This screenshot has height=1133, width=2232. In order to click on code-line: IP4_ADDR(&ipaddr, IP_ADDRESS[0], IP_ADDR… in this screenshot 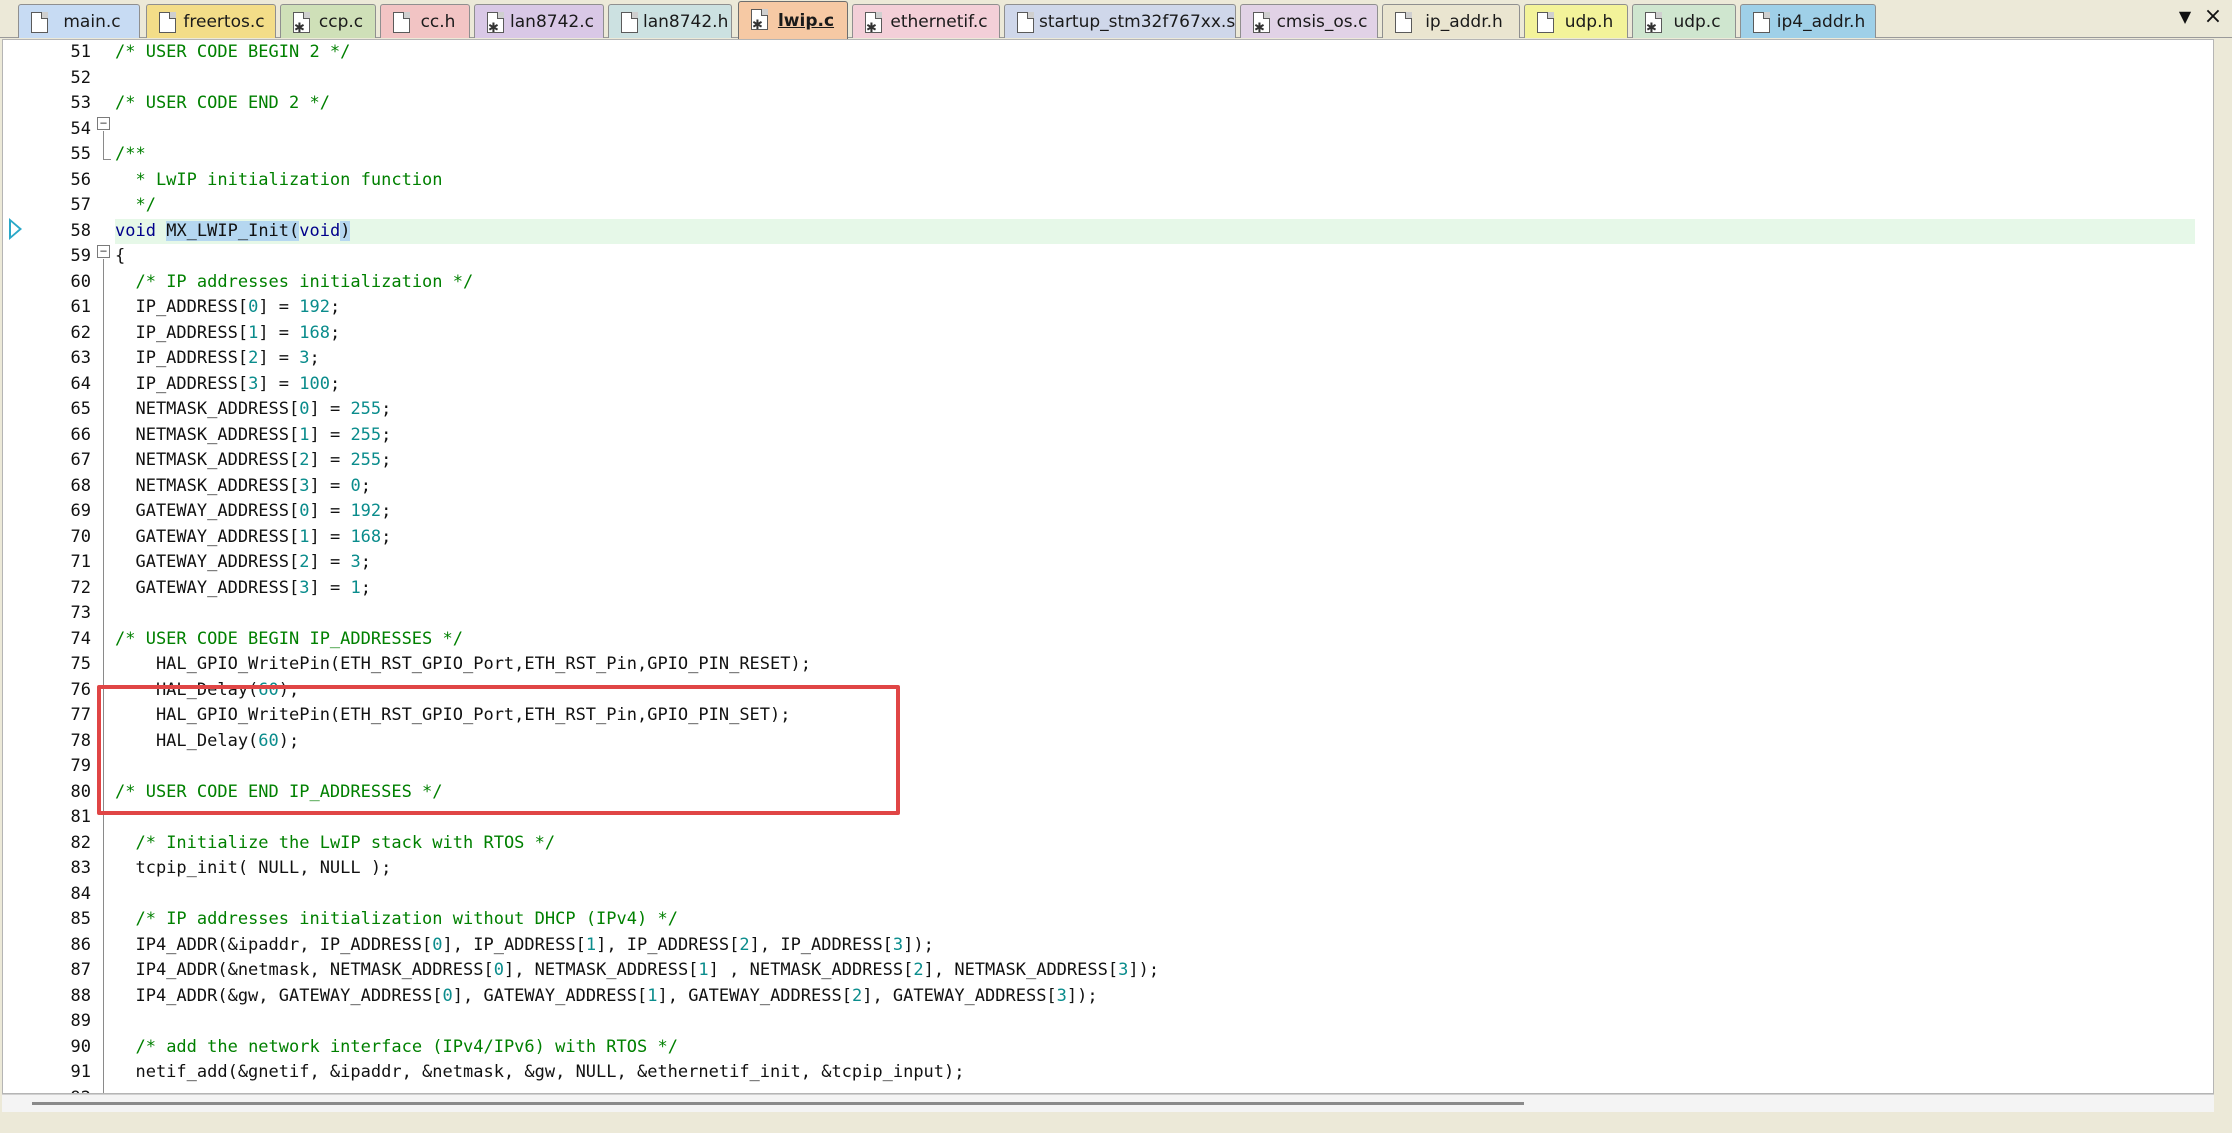, I will do `click(1155, 946)`.